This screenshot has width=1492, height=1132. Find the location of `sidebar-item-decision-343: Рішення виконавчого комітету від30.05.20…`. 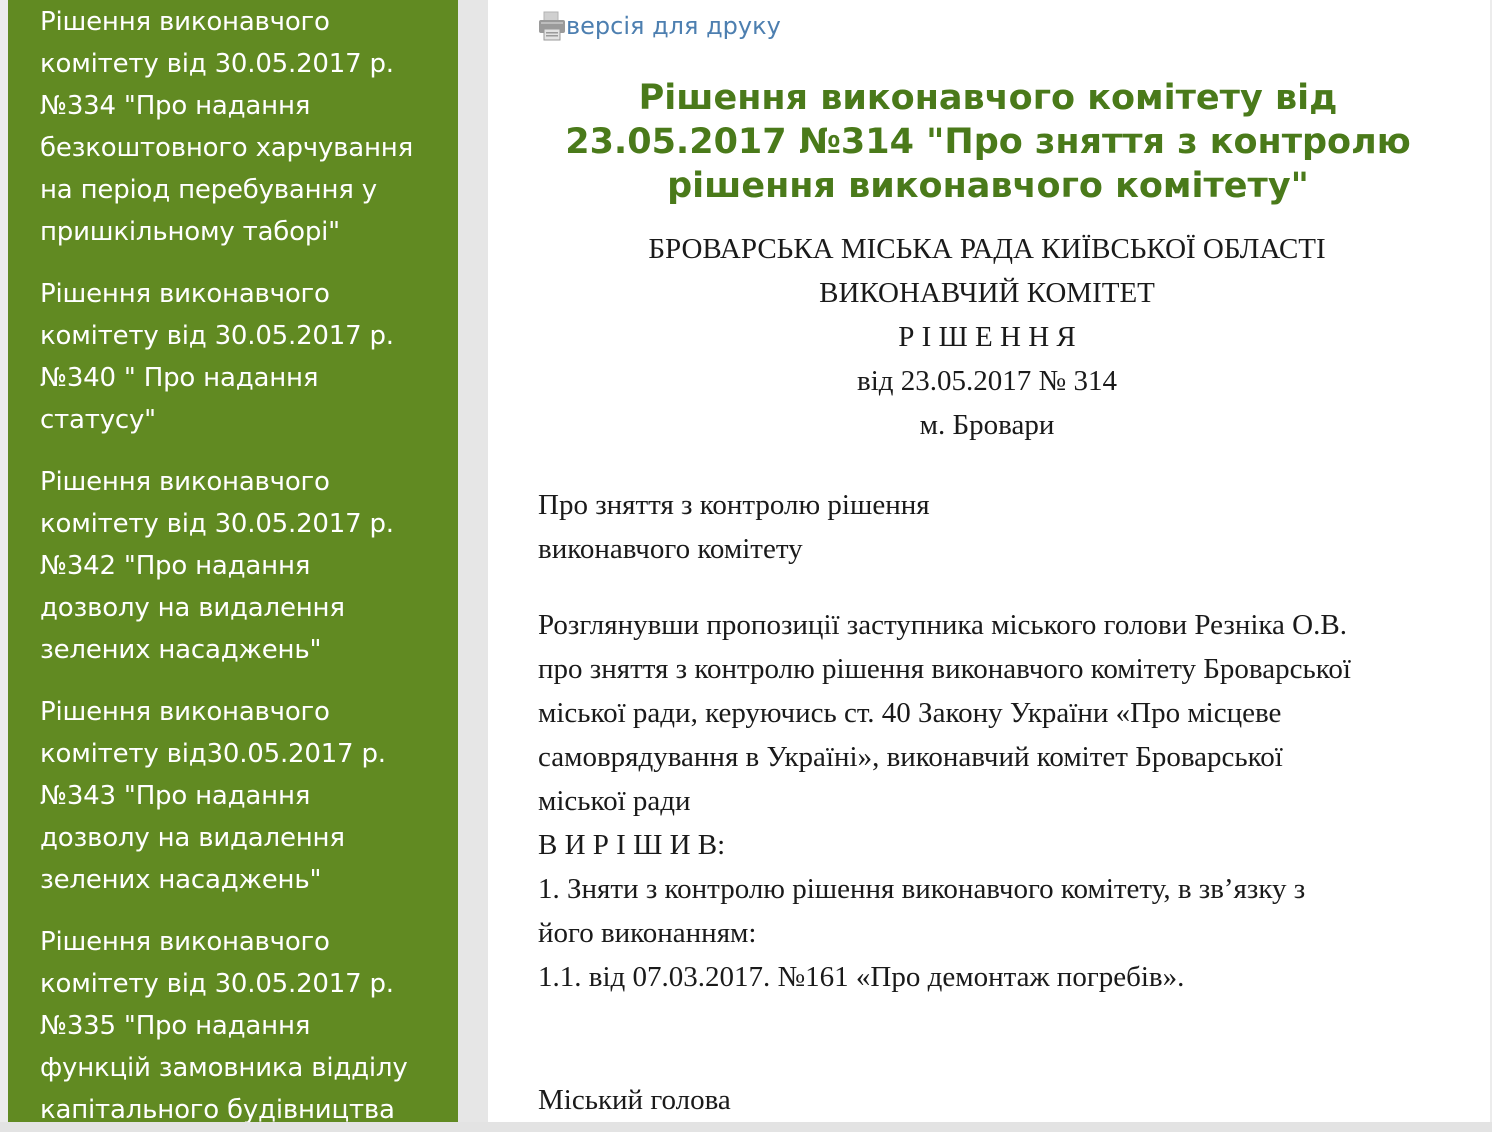

sidebar-item-decision-343: Рішення виконавчого комітету від30.05.20… is located at coordinates (240, 796).